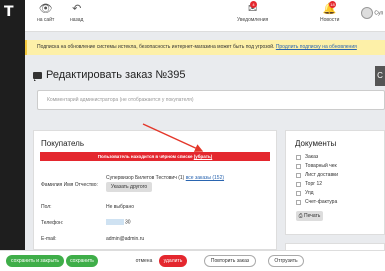 Image resolution: width=385 pixels, height=271 pixels. I want to click on left-sidebar: T, so click(12, 135).